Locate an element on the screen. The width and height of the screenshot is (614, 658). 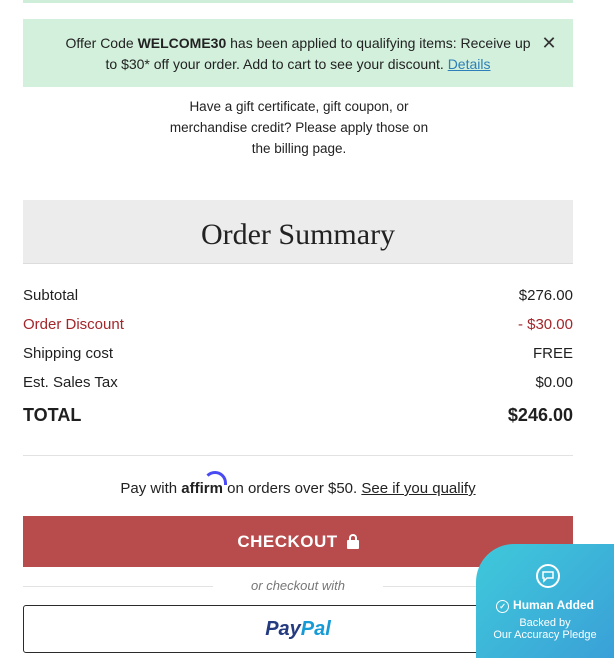
checkout-label: CHECKOUT is located at coordinates (287, 541).